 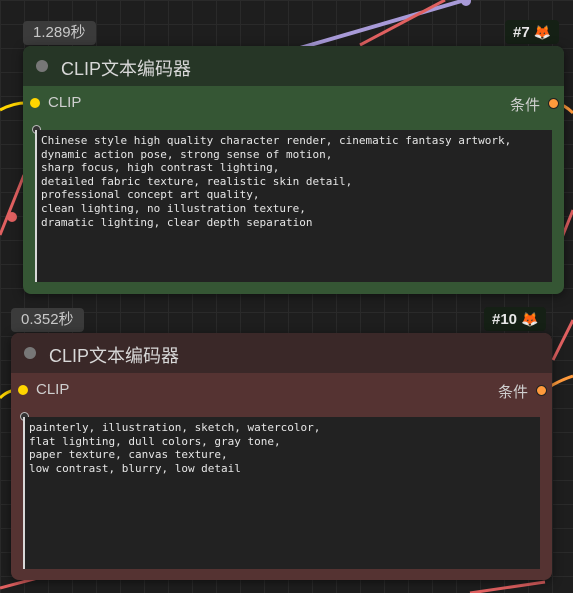 I want to click on wire-lavender-point, so click(x=466, y=3).